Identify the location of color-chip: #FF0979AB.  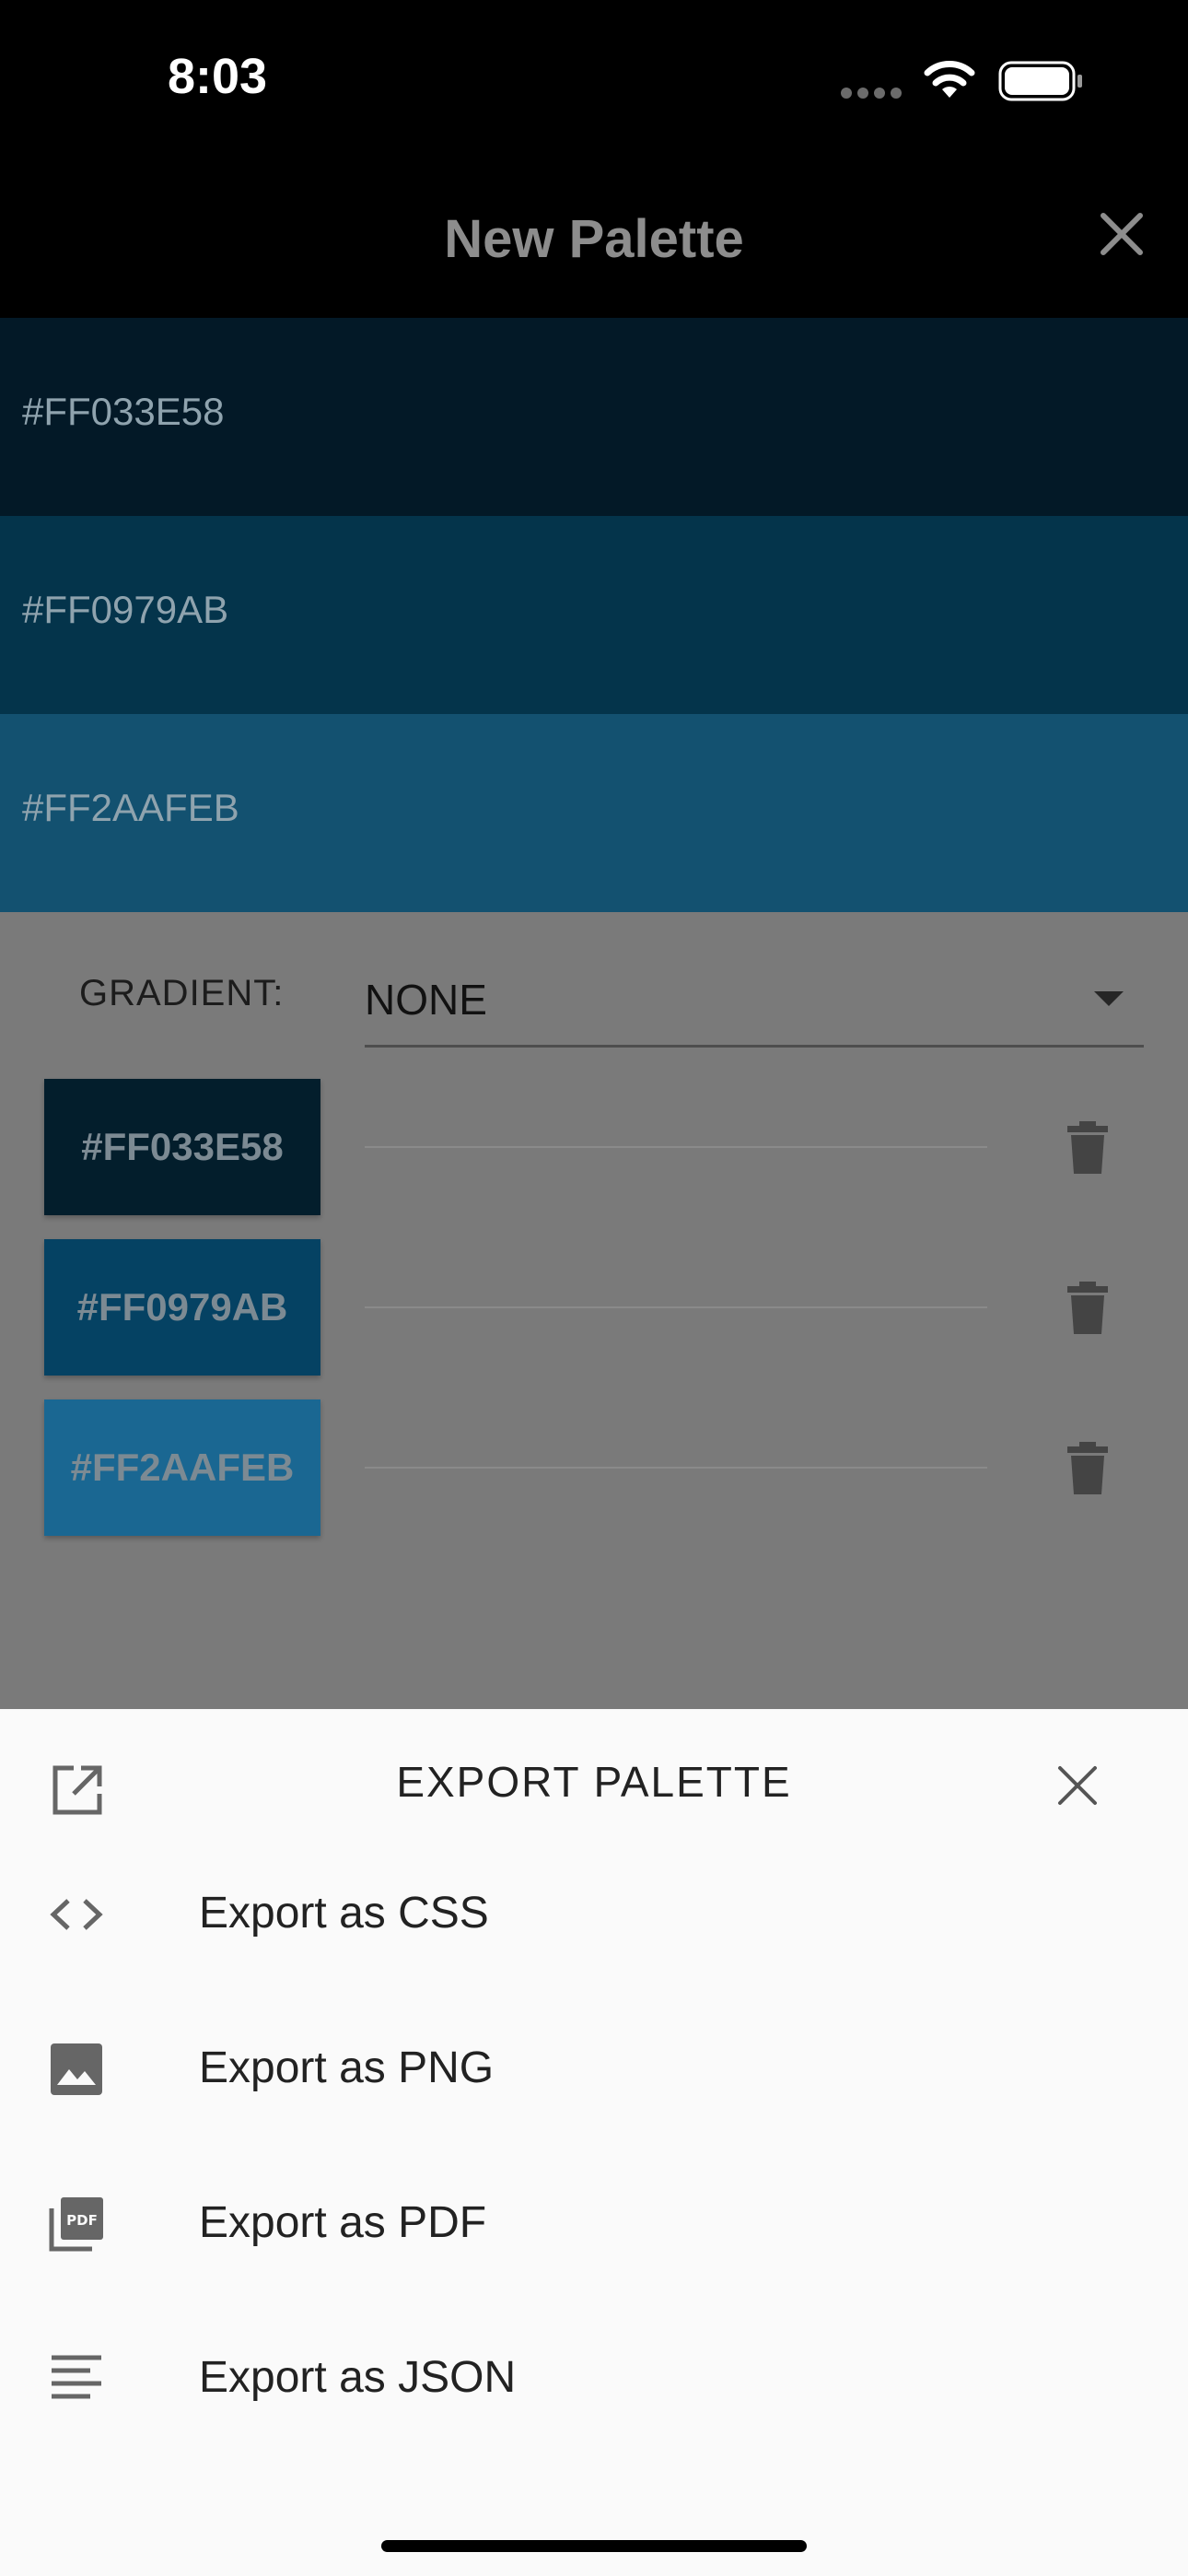
(182, 1307).